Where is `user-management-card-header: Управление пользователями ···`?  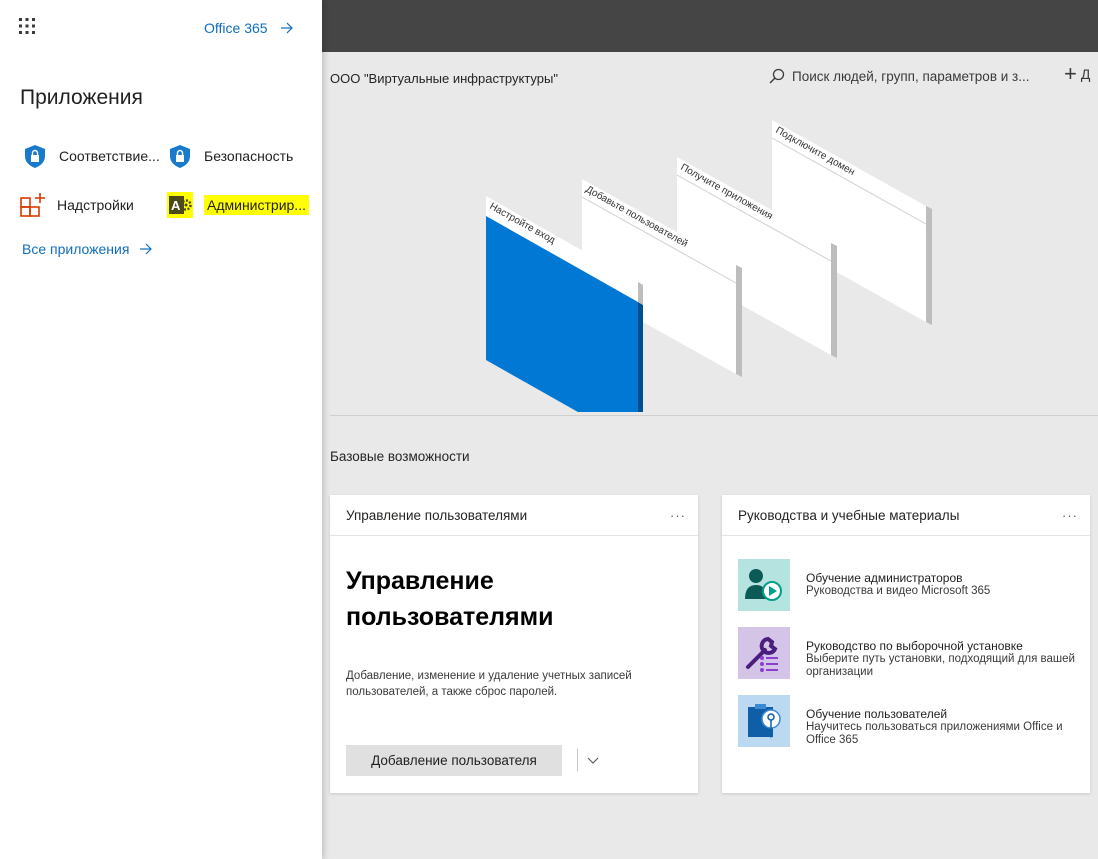 user-management-card-header: Управление пользователями ··· is located at coordinates (514, 515).